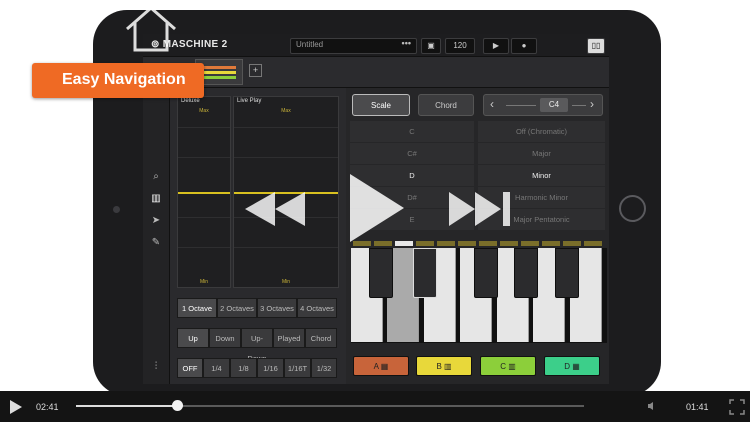 The image size is (750, 422). Describe the element at coordinates (216, 368) in the screenshot. I see `rate-quarter-button: 1/4` at that location.